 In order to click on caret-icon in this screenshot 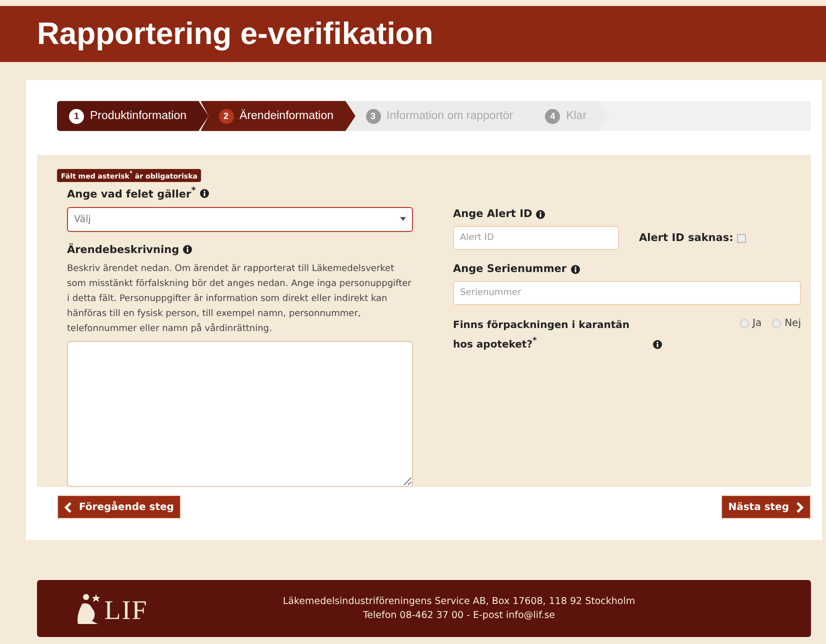, I will do `click(403, 219)`.